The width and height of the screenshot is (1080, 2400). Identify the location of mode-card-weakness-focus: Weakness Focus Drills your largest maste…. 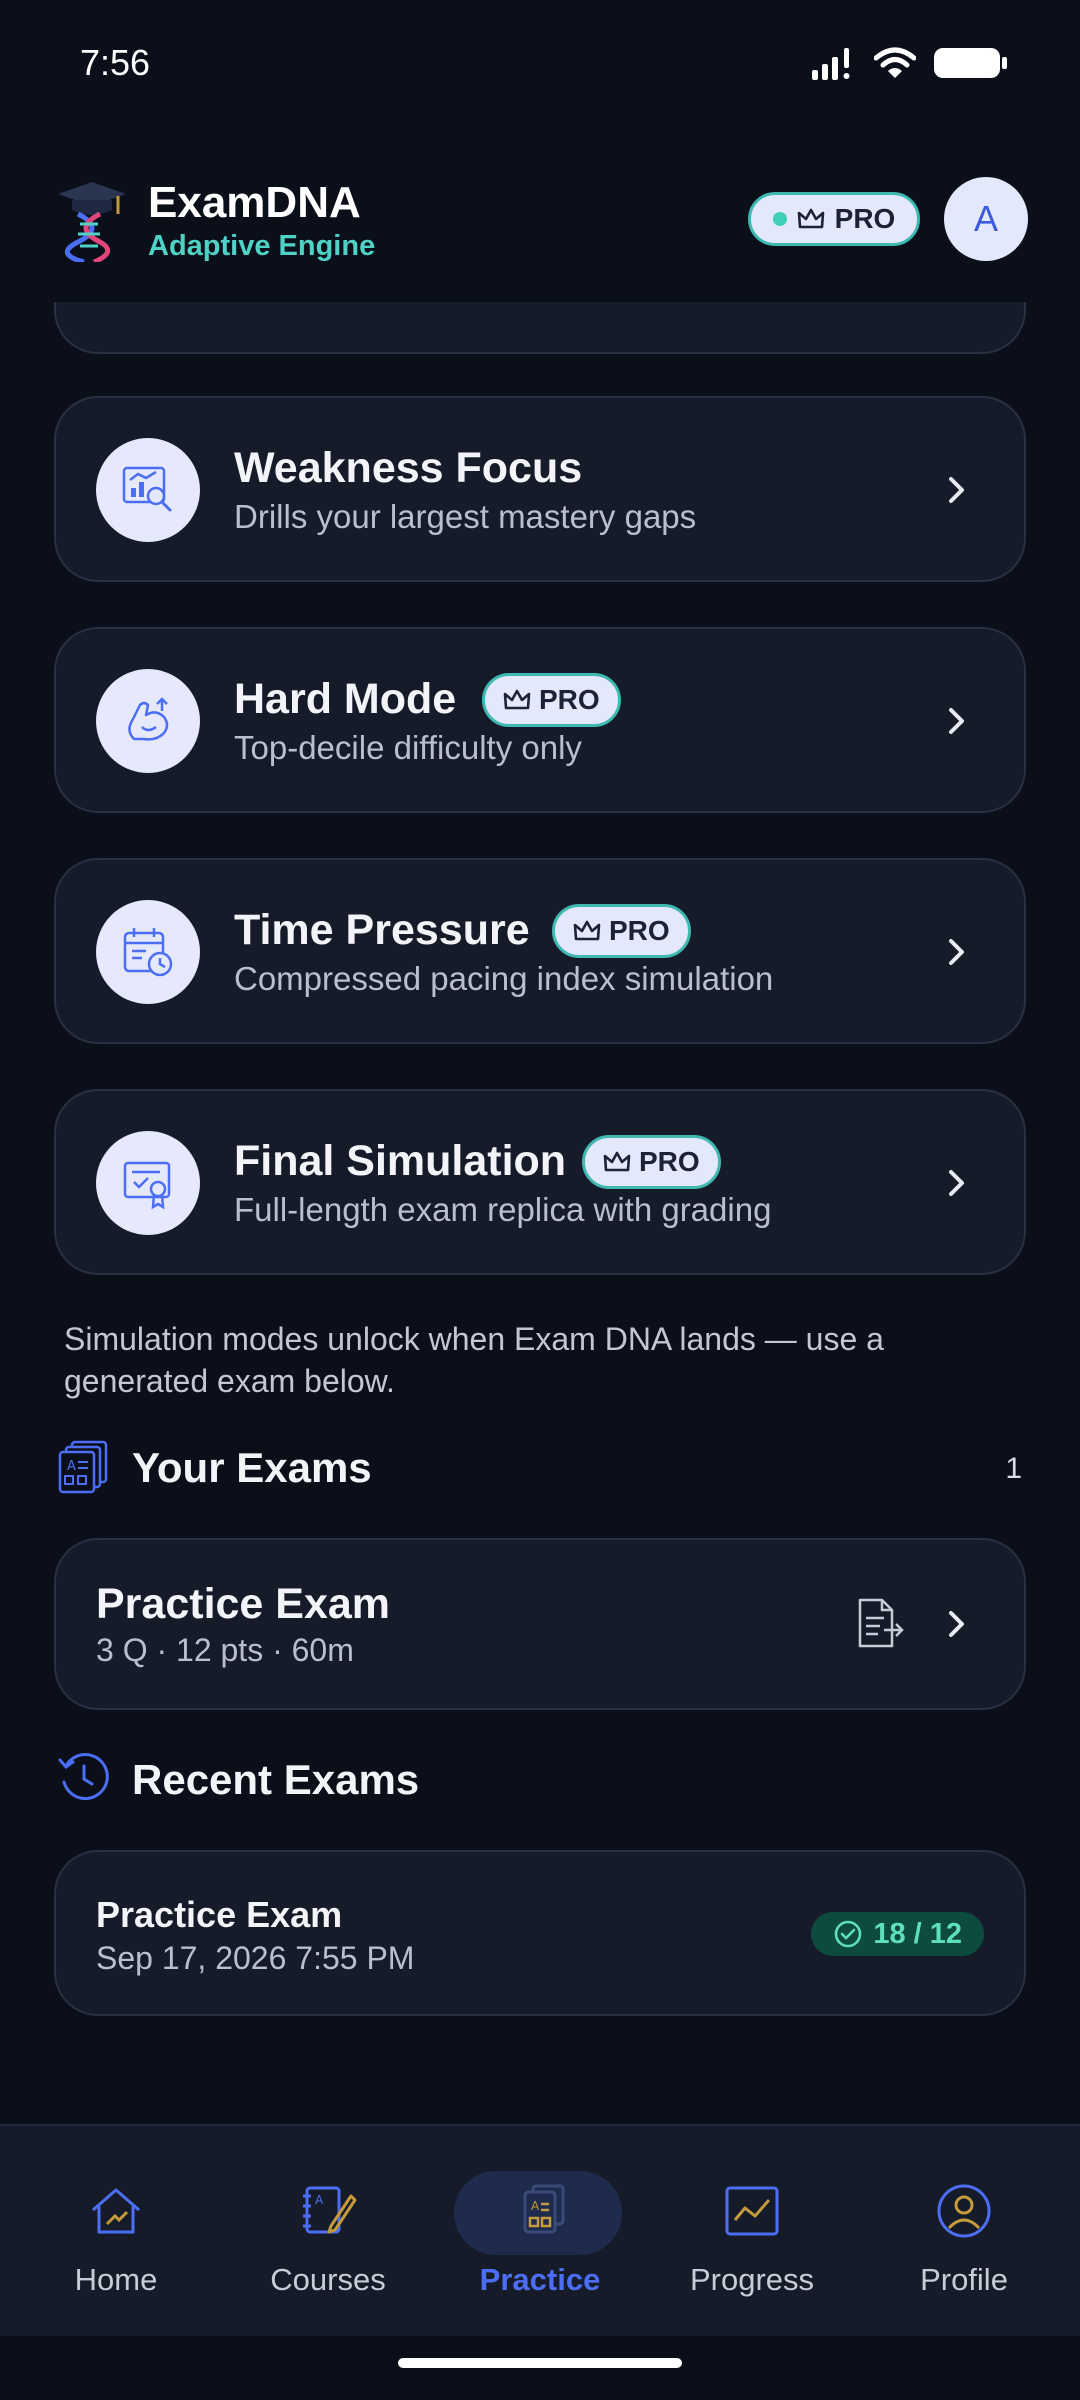
(540, 489).